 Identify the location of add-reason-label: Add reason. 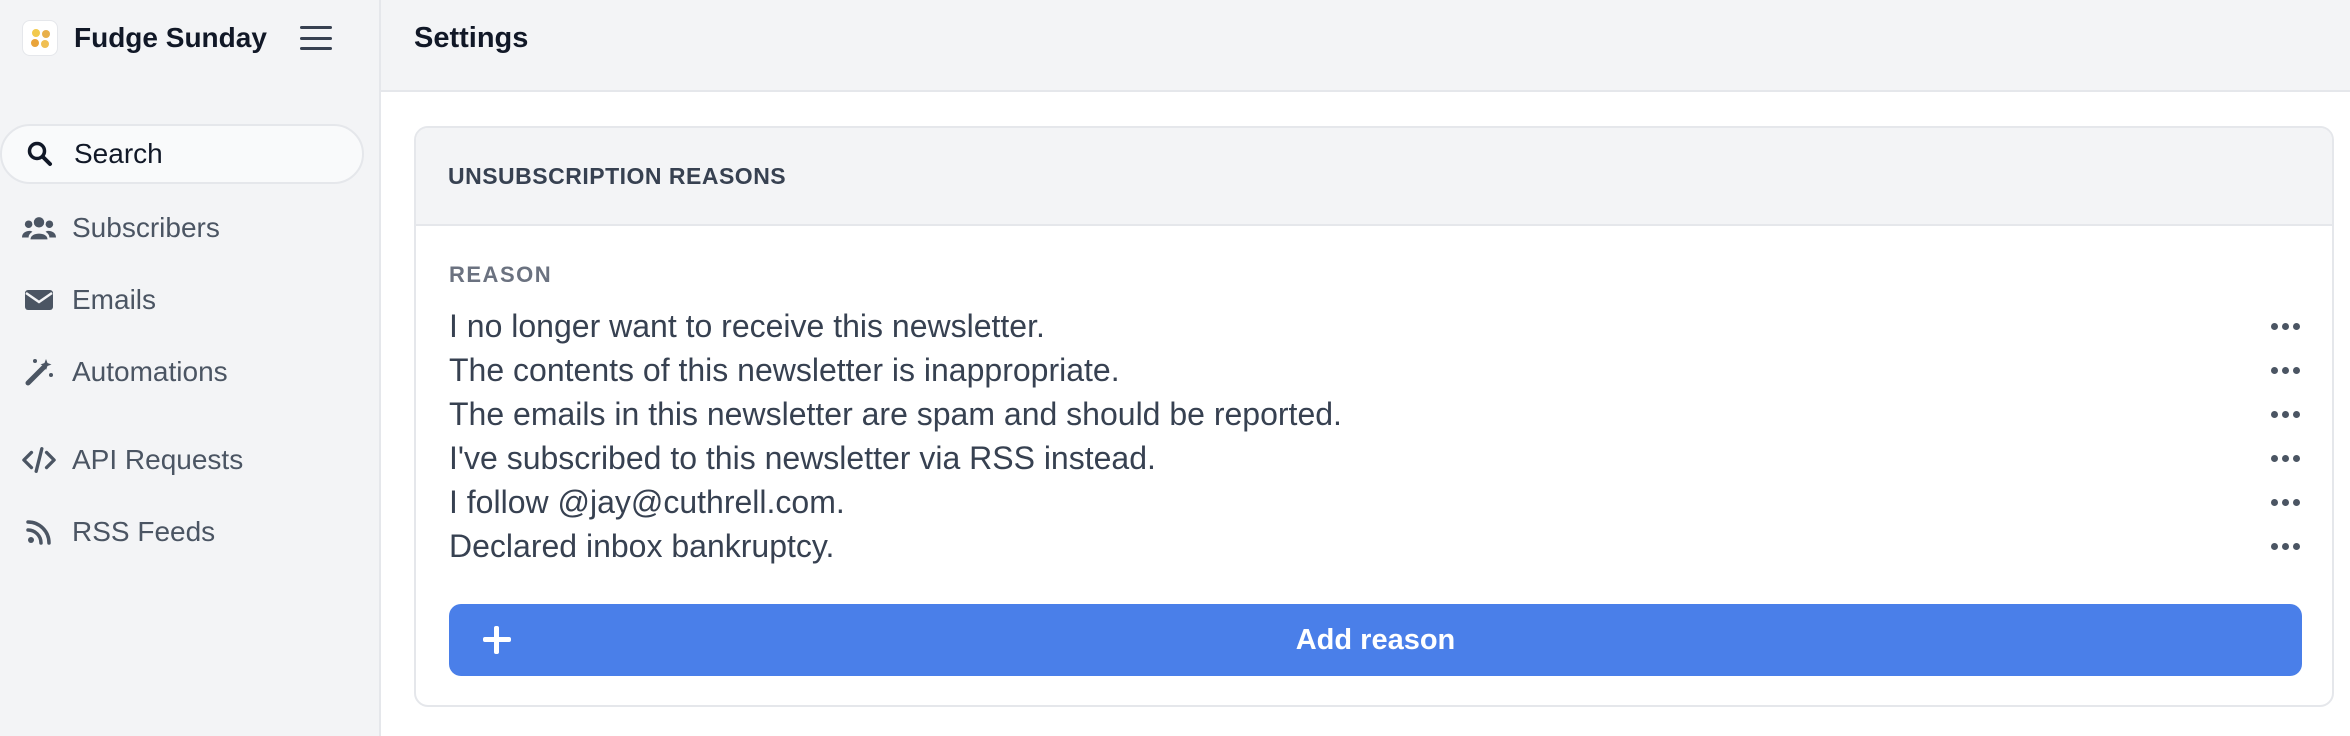
(1375, 639).